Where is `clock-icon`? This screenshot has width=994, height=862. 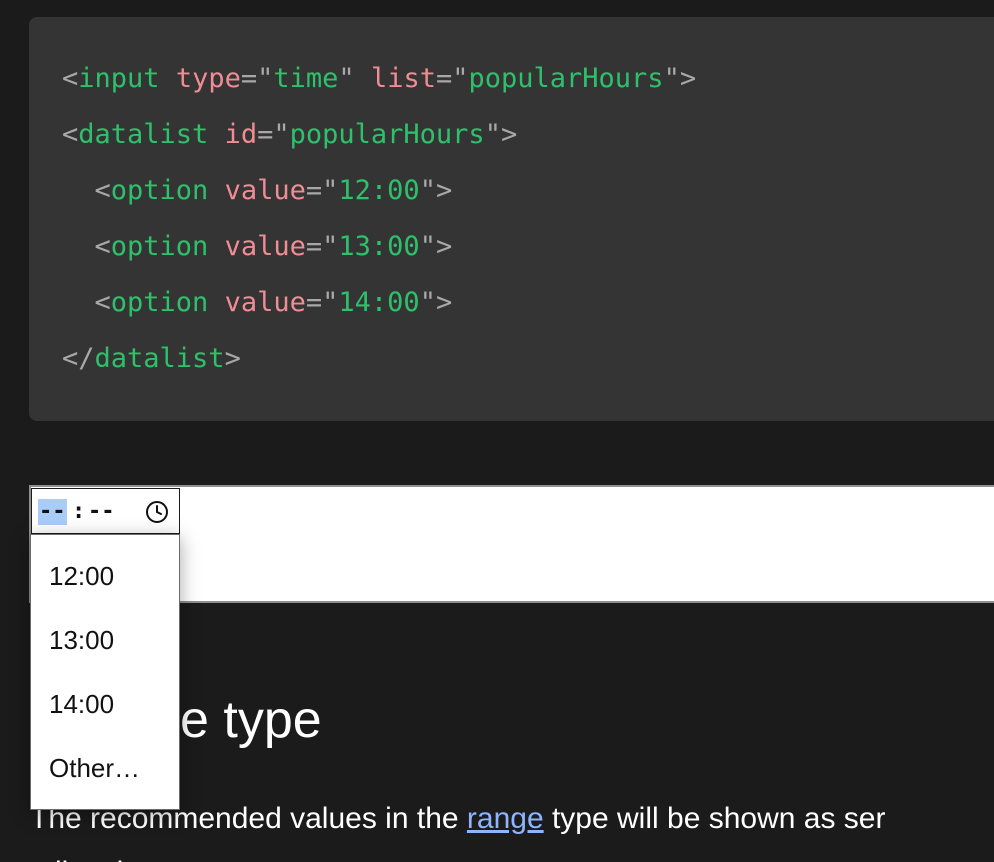
clock-icon is located at coordinates (157, 512).